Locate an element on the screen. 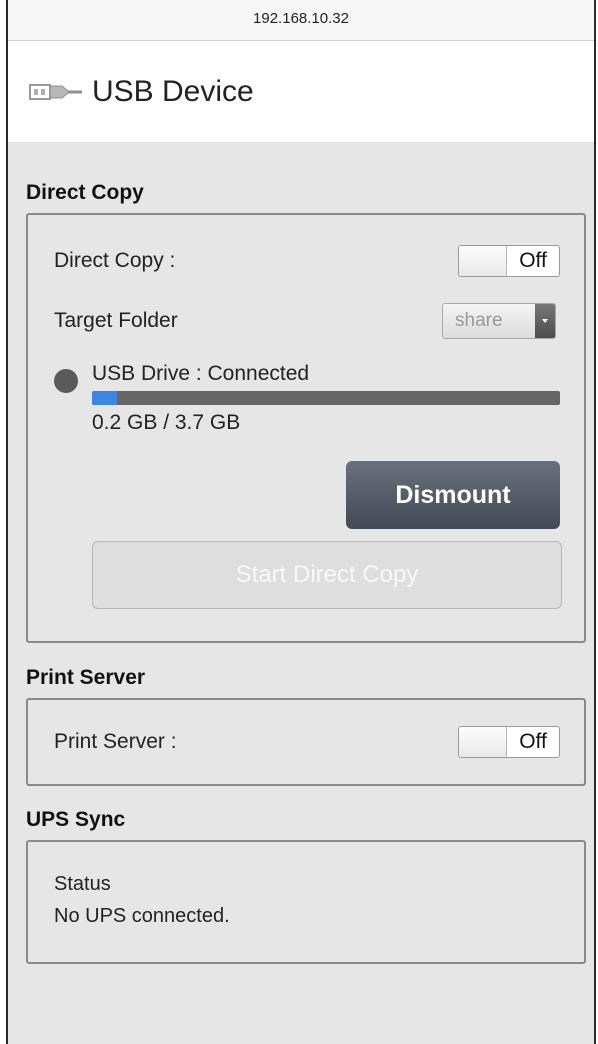  ups-status-value: No UPS connected. is located at coordinates (142, 916).